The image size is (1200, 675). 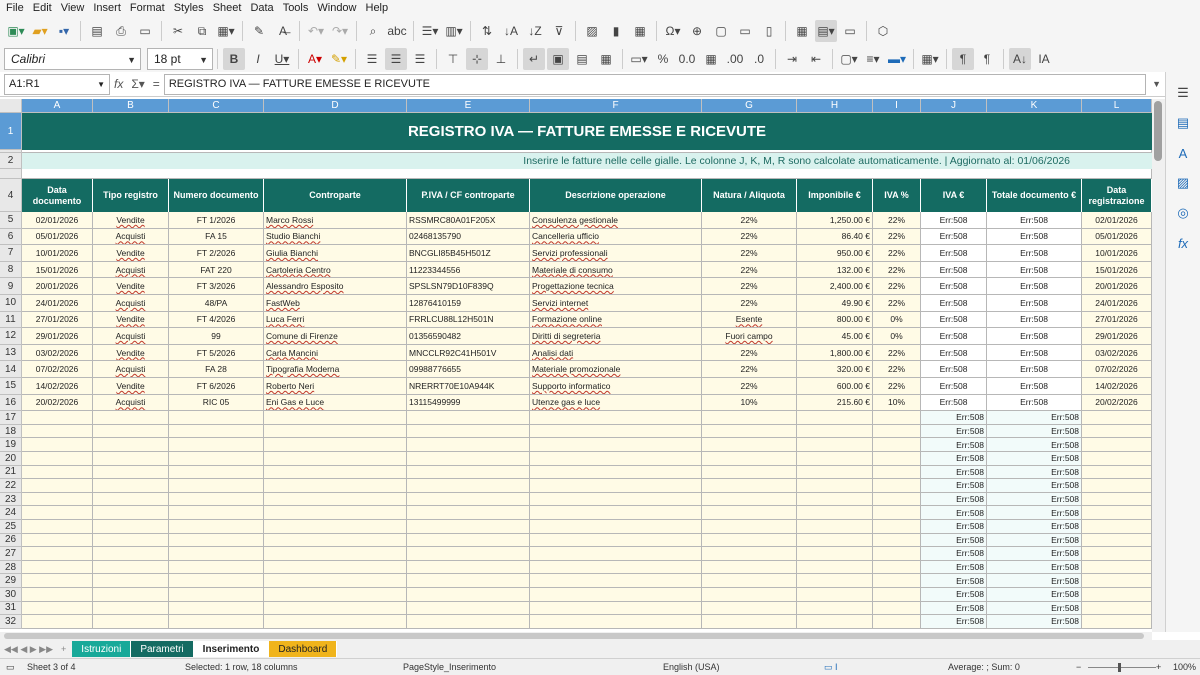 I want to click on expand-formula-icon: ▼, so click(x=1156, y=84).